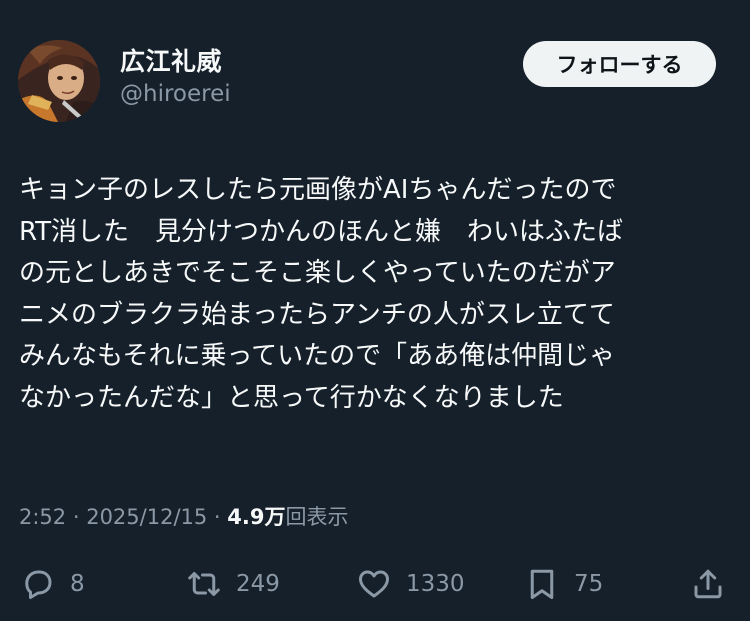  What do you see at coordinates (317, 314) in the screenshot?
I see `tweet-text-line: ニメのブラクラ始まったらアンチの人がスレ立てて` at bounding box center [317, 314].